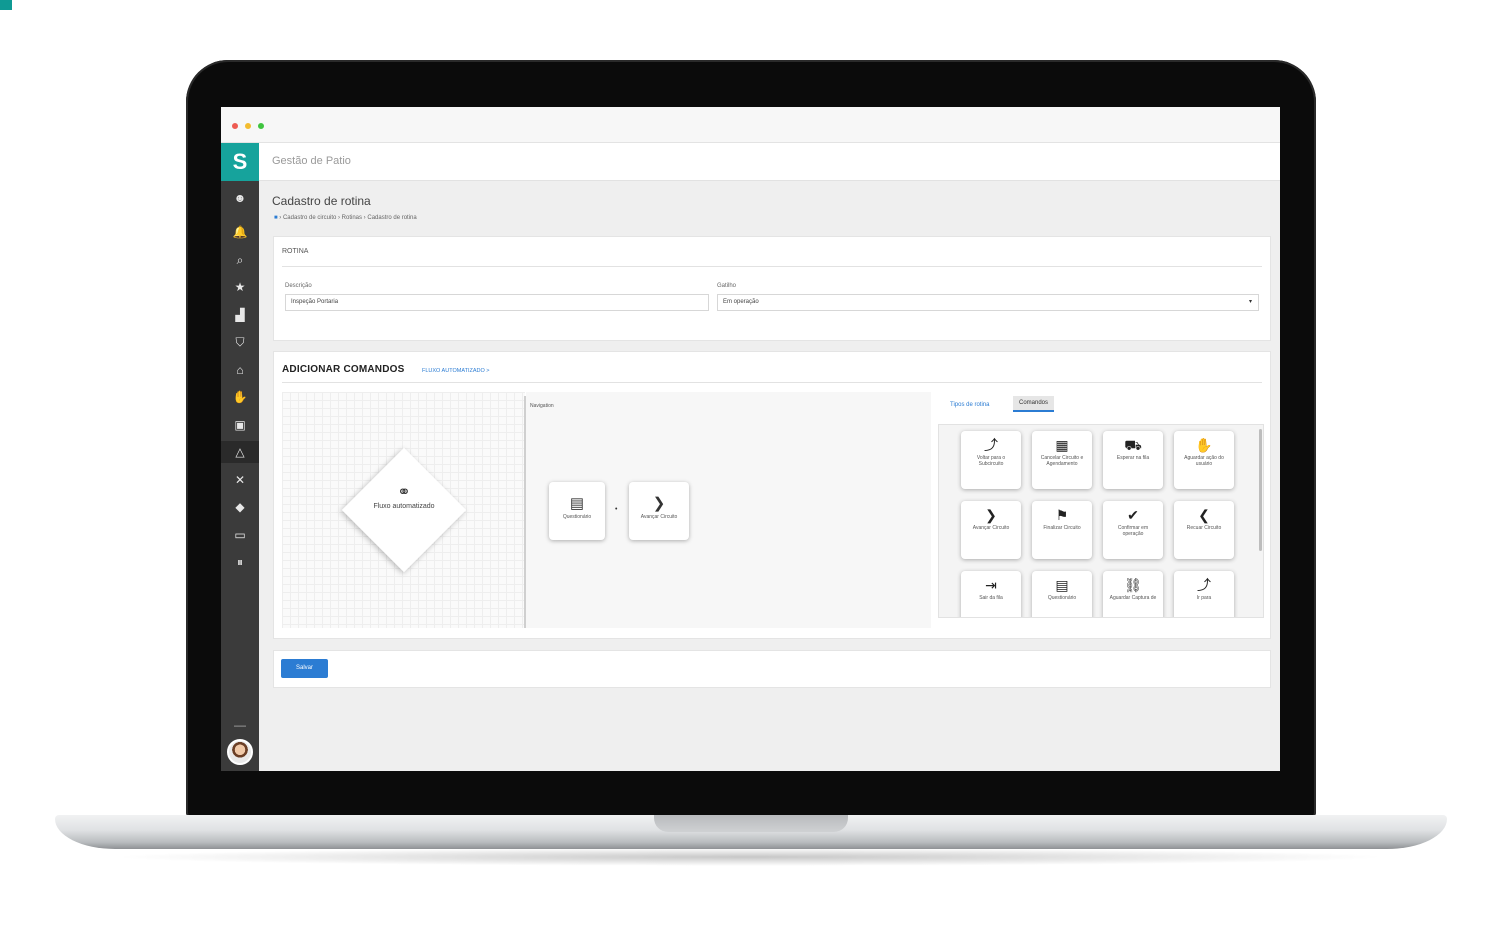 The height and width of the screenshot is (945, 1488). I want to click on page-title: Cadastro de rotina, so click(321, 201).